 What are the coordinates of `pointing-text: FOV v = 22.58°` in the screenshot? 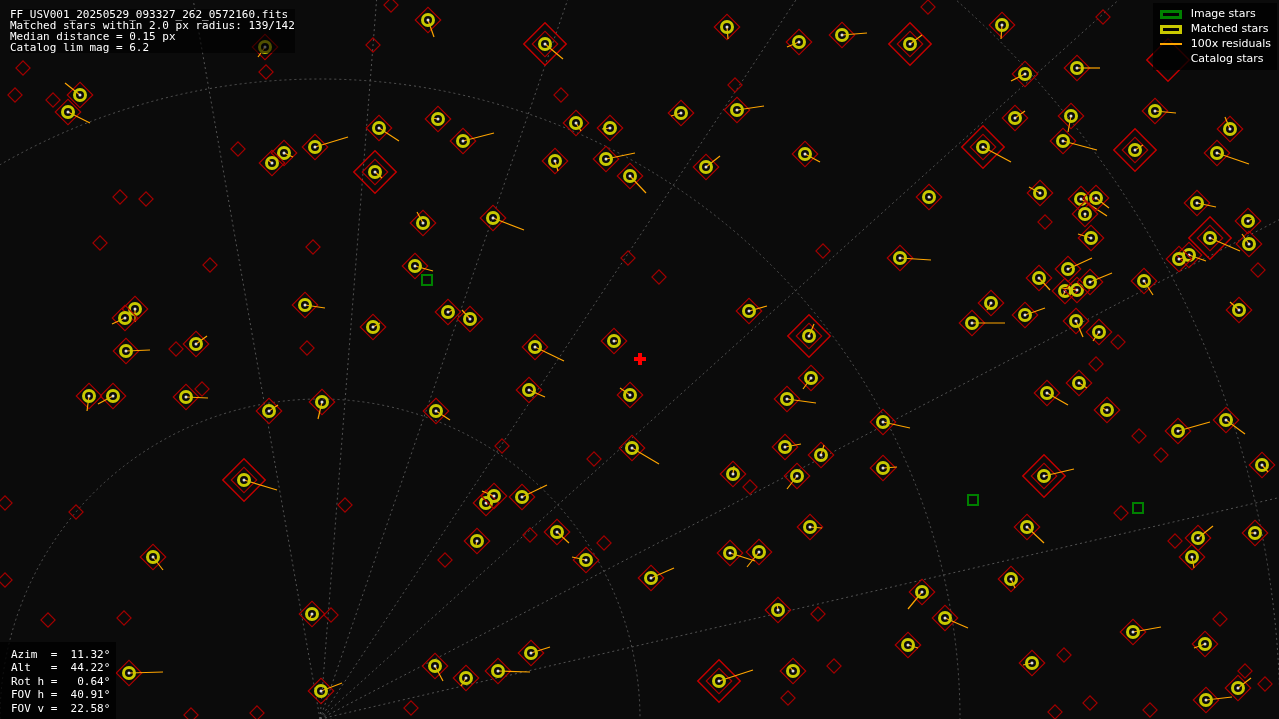 It's located at (61, 708).